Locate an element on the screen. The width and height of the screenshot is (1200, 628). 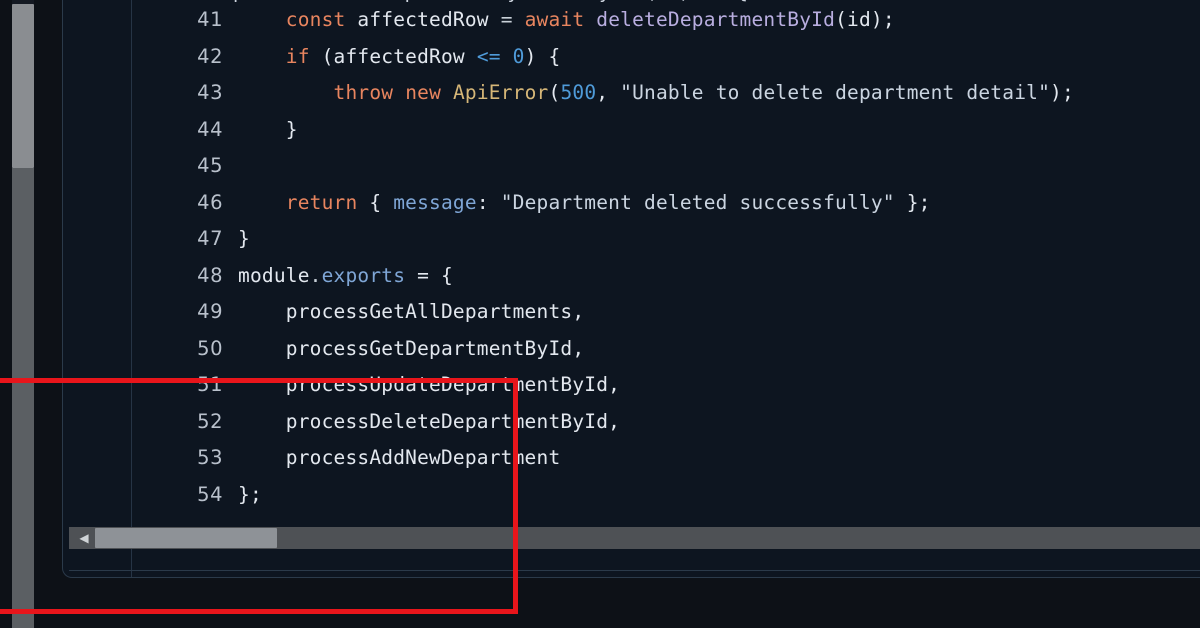
code-token: "Department deleted successfully" is located at coordinates (697, 202).